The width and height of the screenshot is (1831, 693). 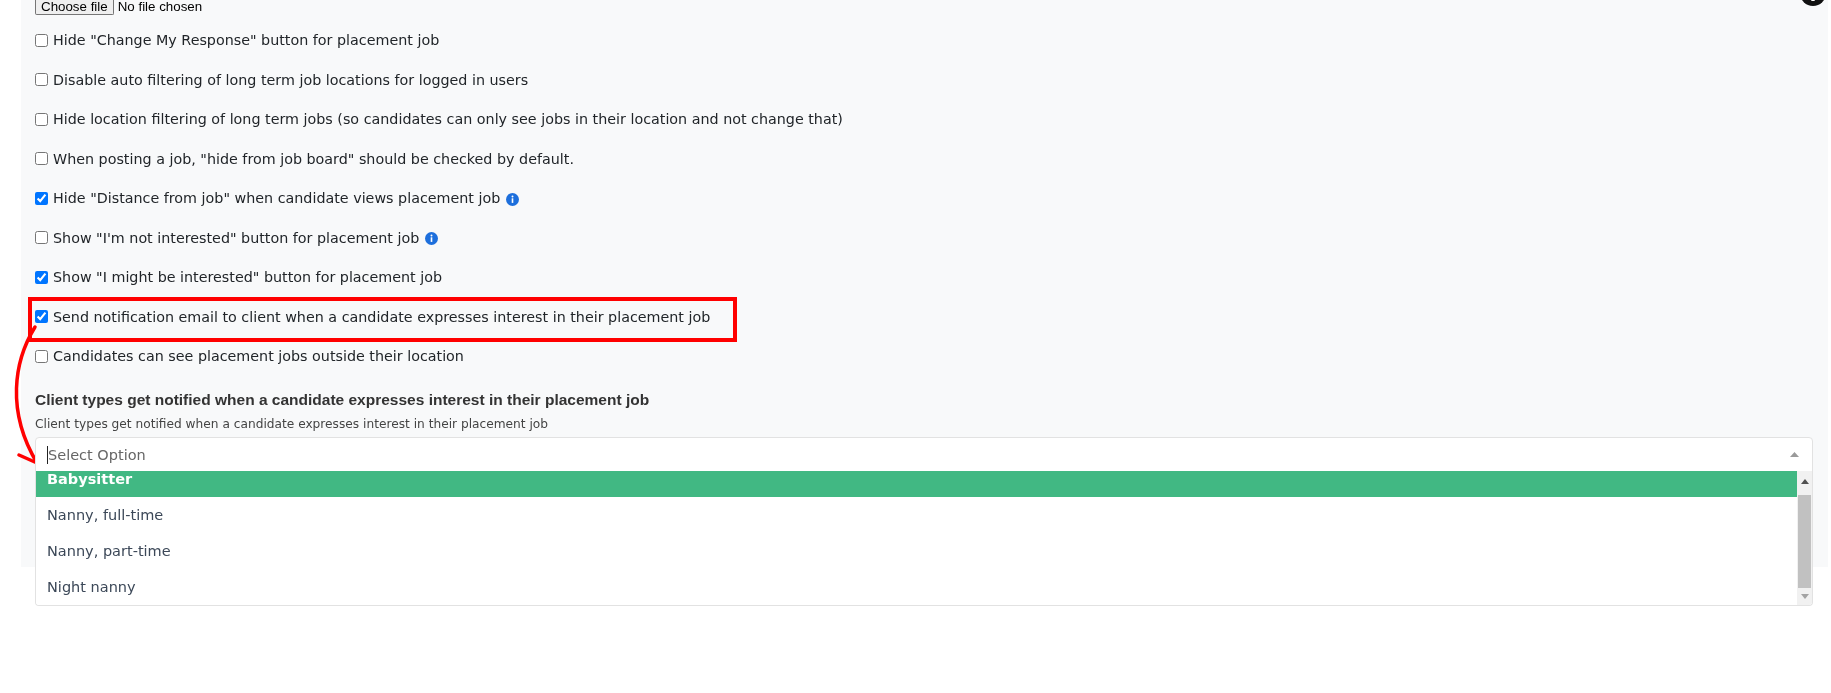 I want to click on checkbox-label: Show "I'm not interested" button for placement job, so click(x=236, y=238).